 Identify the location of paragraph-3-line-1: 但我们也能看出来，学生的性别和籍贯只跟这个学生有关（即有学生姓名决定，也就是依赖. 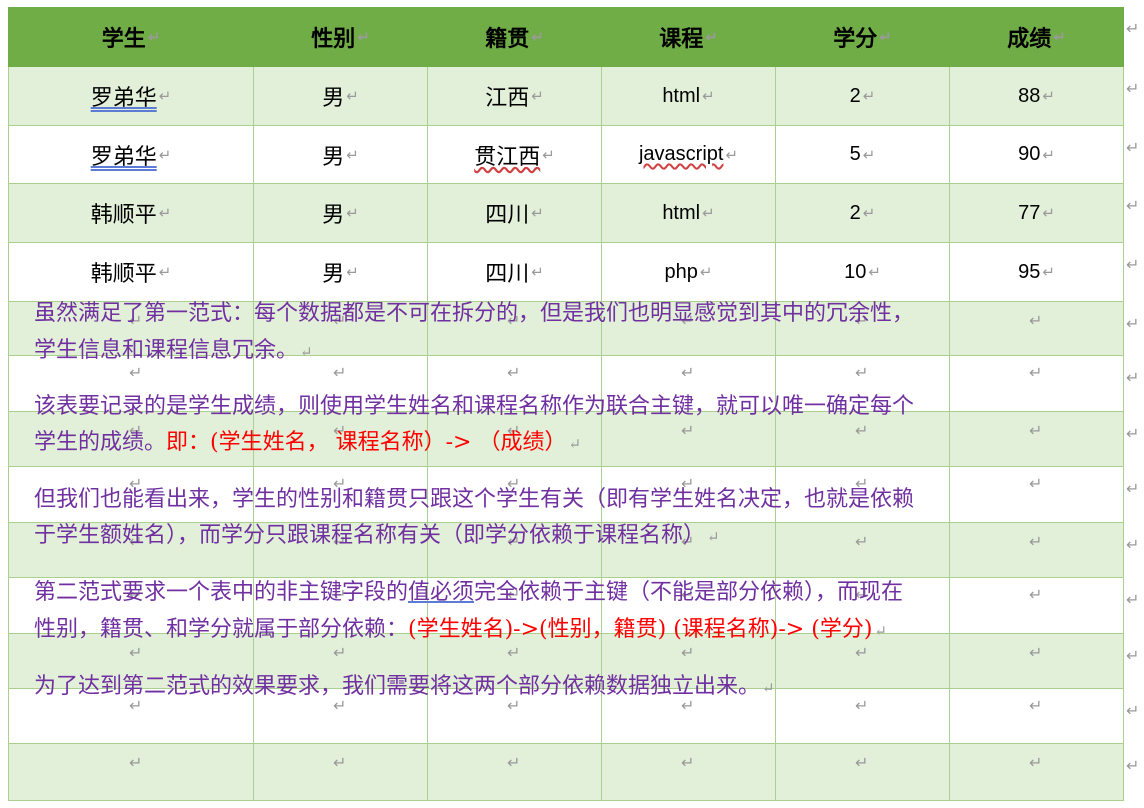
(474, 499).